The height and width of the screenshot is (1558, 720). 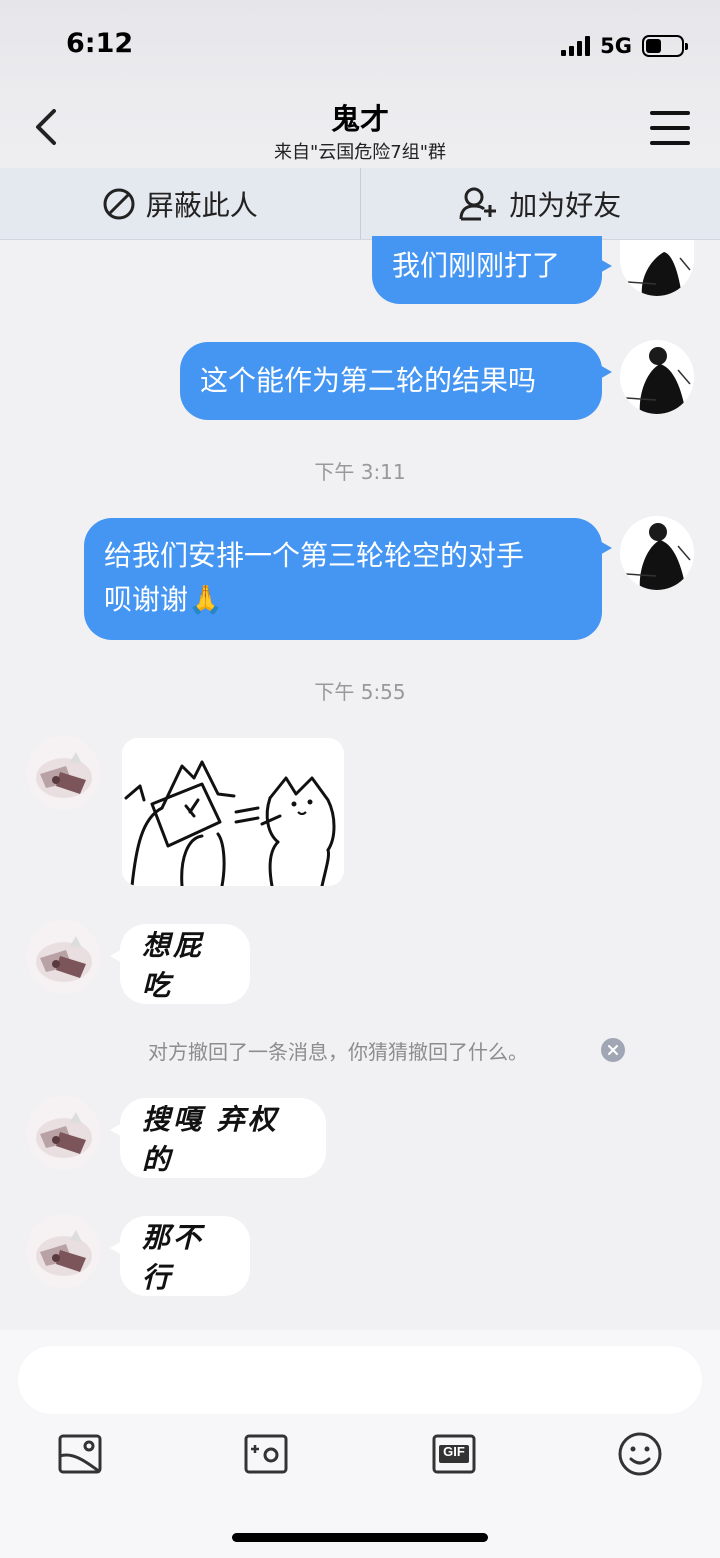 I want to click on chat-subtitle: 来自"云国危险7组"群, so click(x=359, y=152).